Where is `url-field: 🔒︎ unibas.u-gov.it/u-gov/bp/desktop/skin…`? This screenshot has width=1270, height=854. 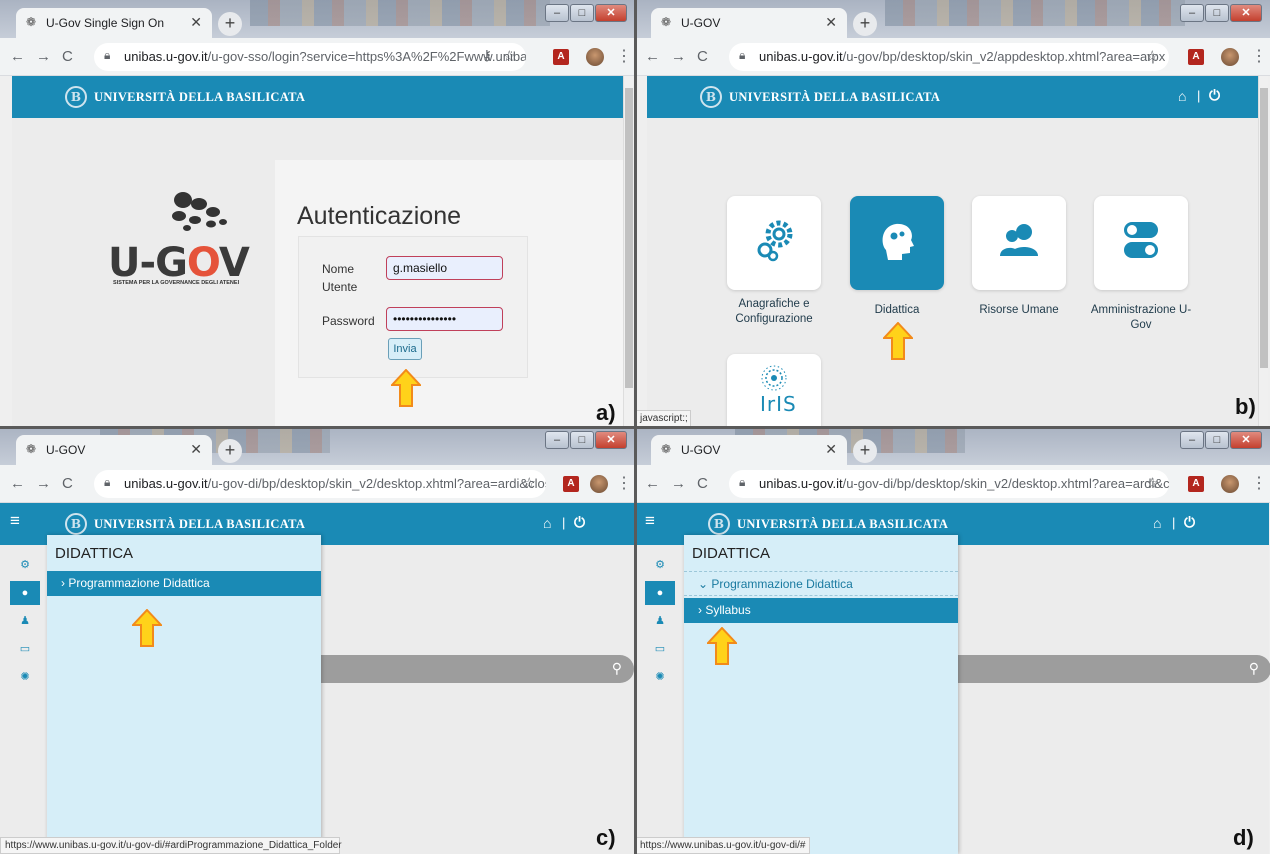
url-field: 🔒︎ unibas.u-gov.it/u-gov/bp/desktop/skin… is located at coordinates (949, 57).